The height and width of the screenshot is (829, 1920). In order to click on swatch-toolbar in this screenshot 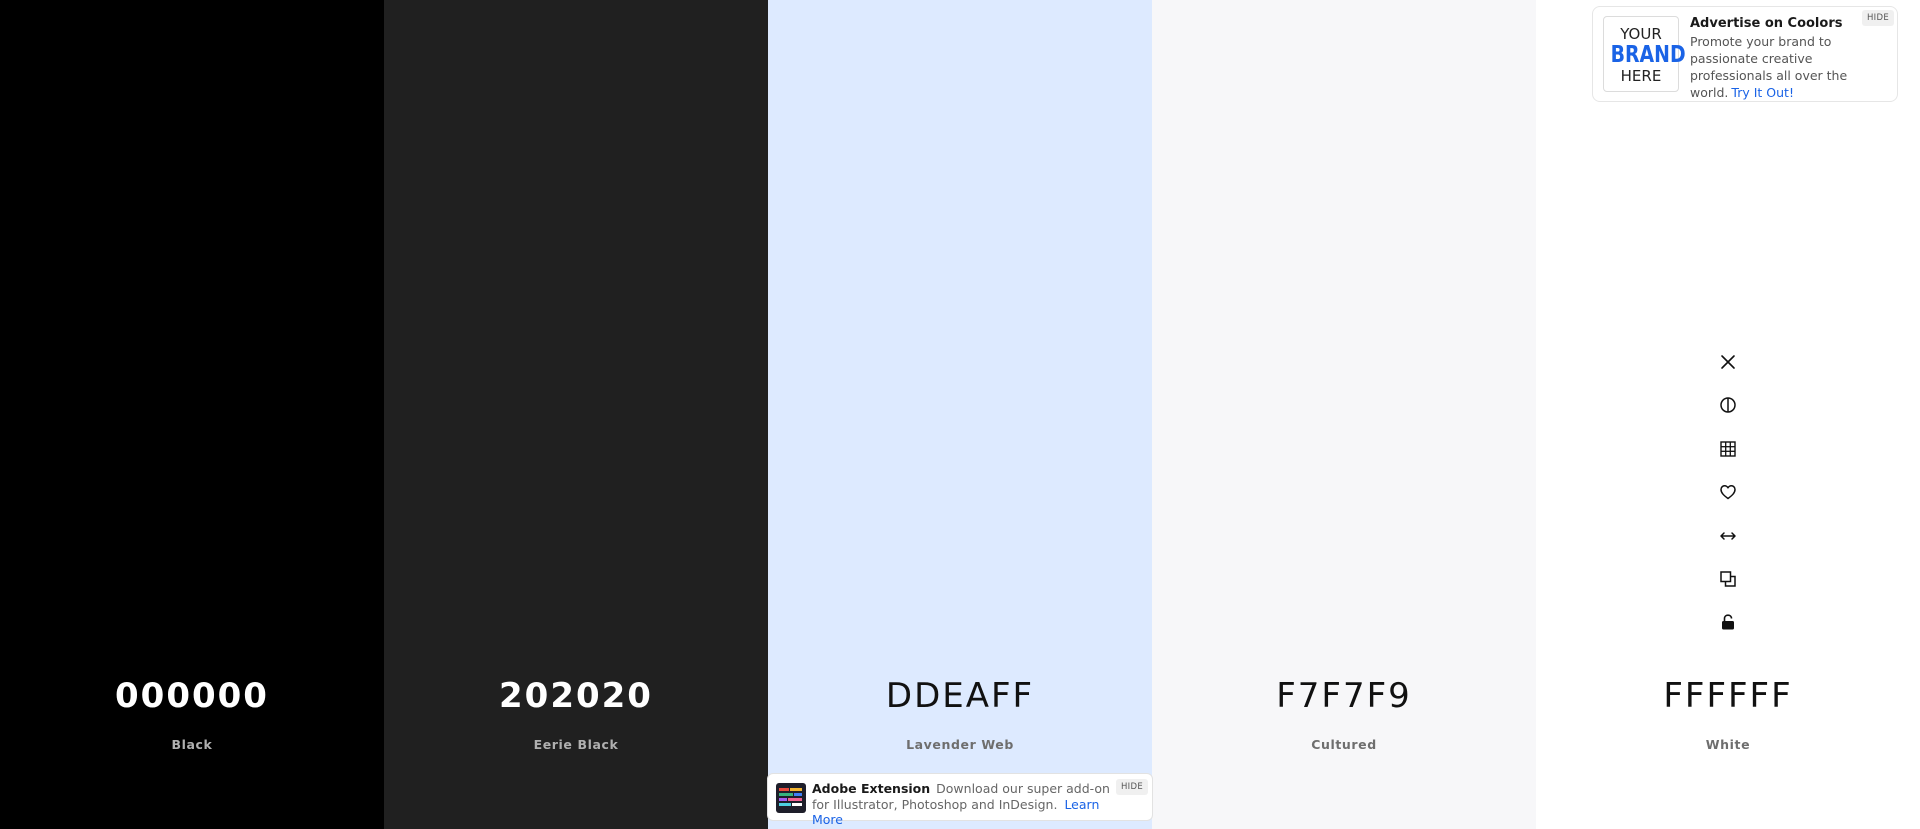, I will do `click(1728, 498)`.